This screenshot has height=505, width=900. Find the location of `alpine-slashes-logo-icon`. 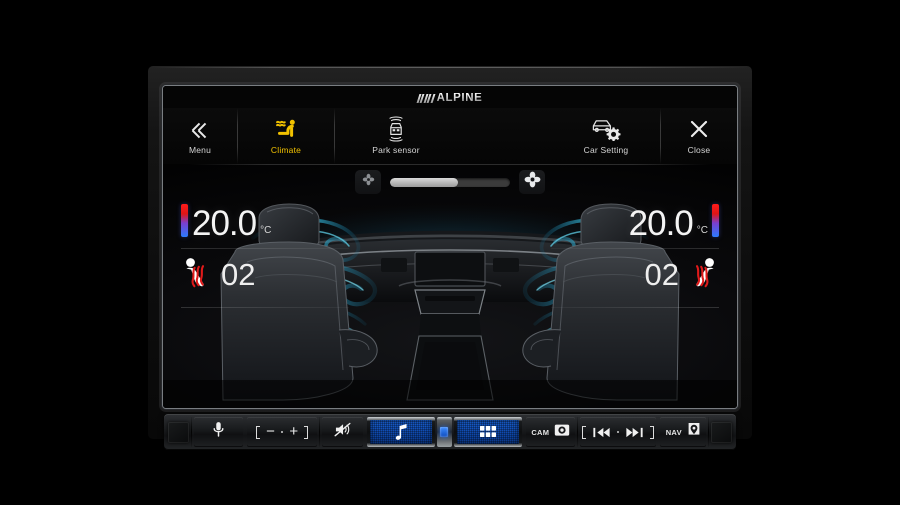

alpine-slashes-logo-icon is located at coordinates (426, 98).